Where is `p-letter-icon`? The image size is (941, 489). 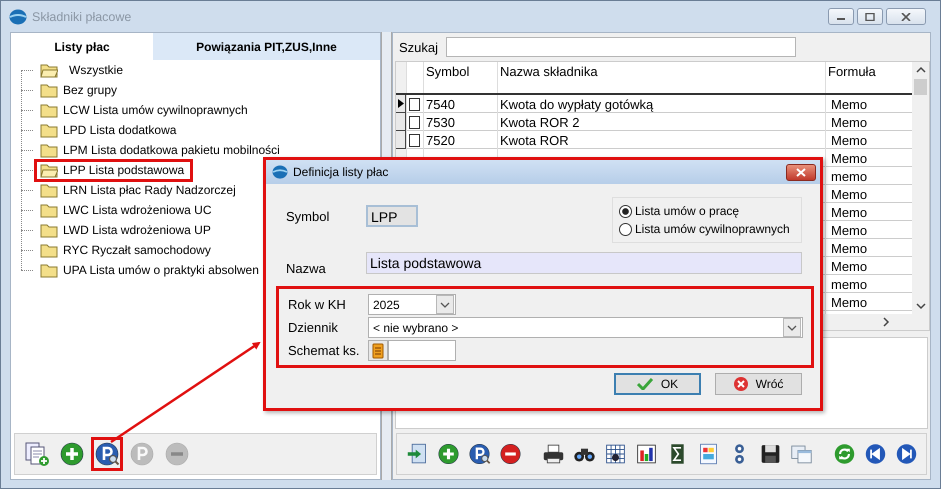 p-letter-icon is located at coordinates (142, 454).